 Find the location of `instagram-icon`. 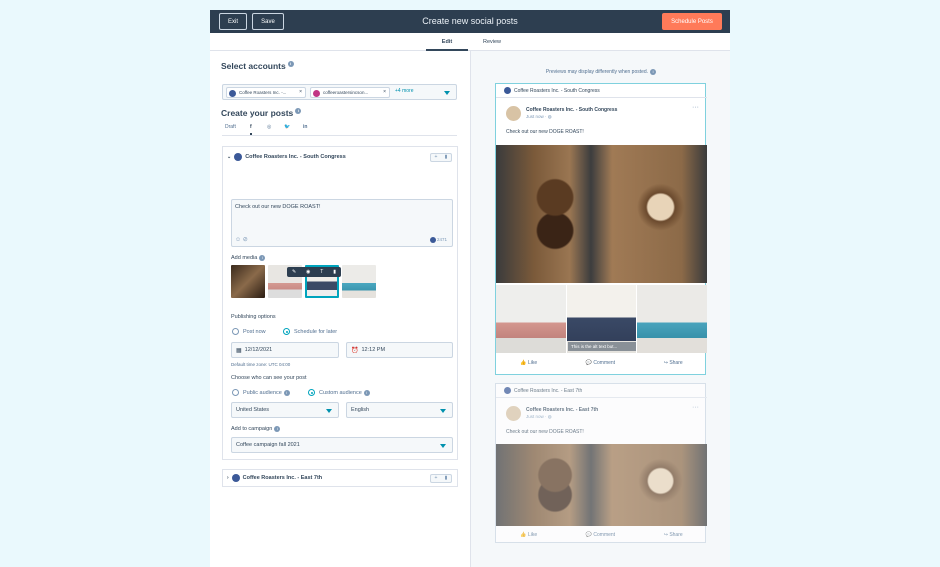

instagram-icon is located at coordinates (316, 93).